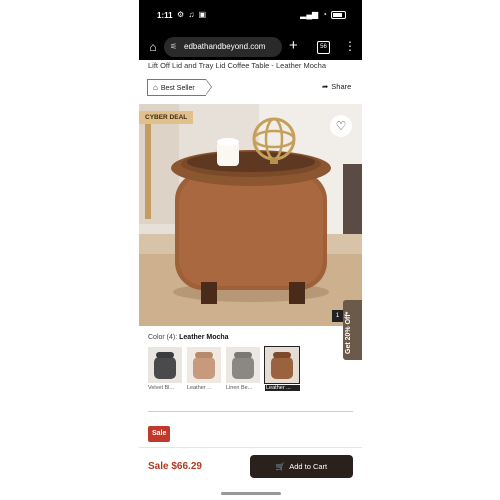 The width and height of the screenshot is (500, 500). I want to click on signal-icon: ▂▄▆, so click(309, 14).